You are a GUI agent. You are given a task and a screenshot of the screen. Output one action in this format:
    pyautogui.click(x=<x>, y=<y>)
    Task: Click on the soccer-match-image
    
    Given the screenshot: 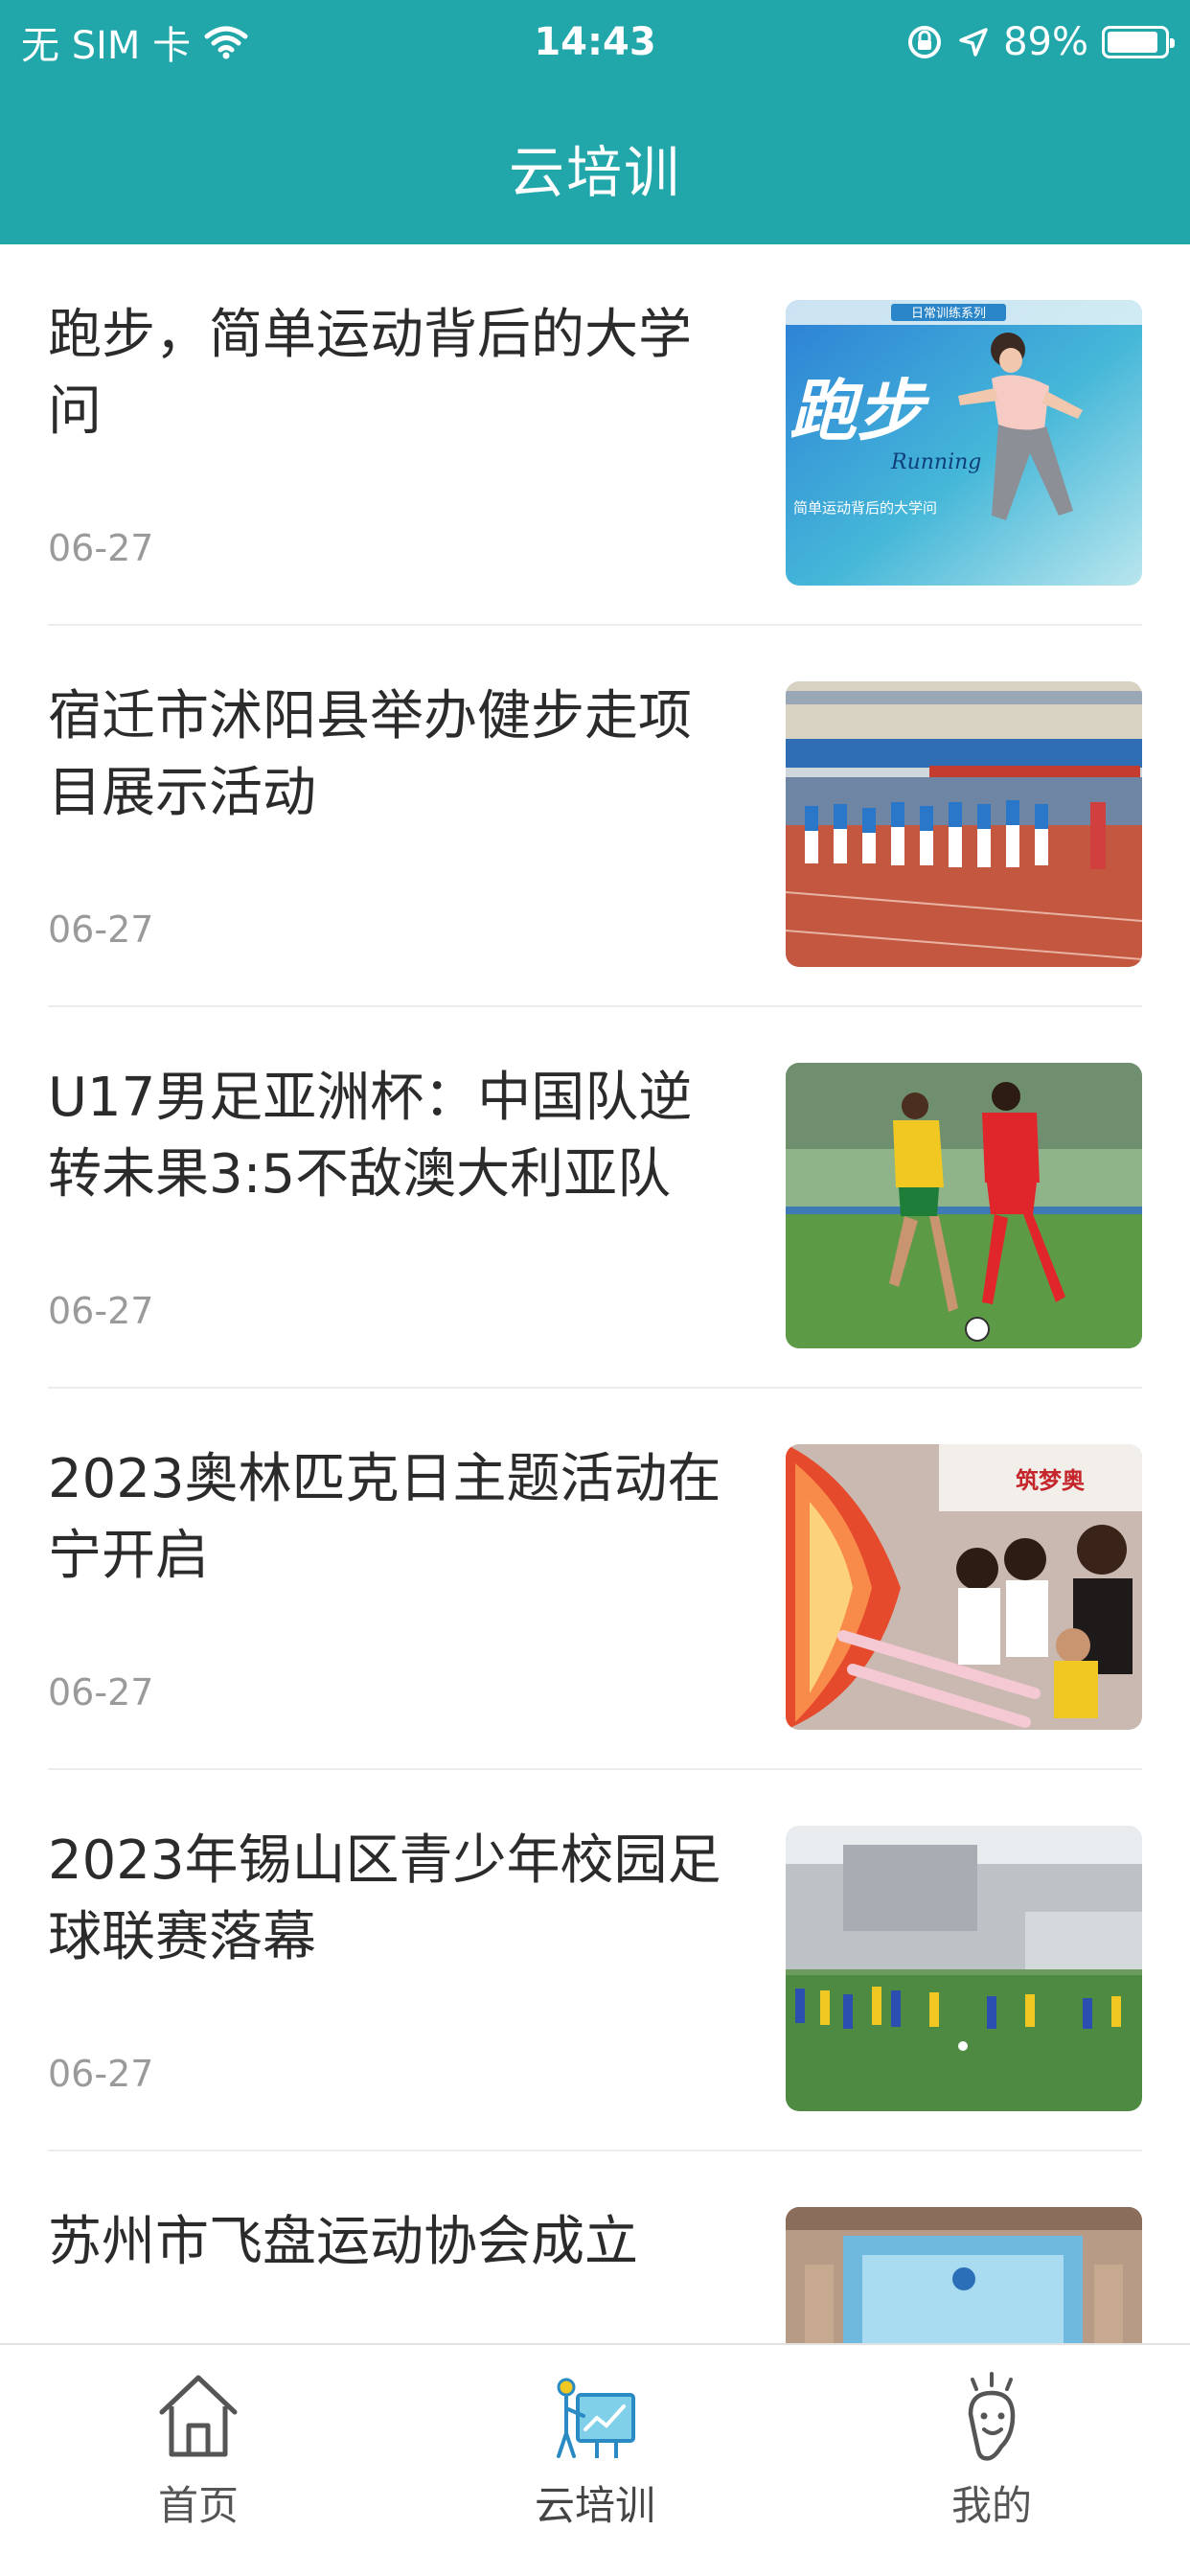 What is the action you would take?
    pyautogui.click(x=964, y=1205)
    